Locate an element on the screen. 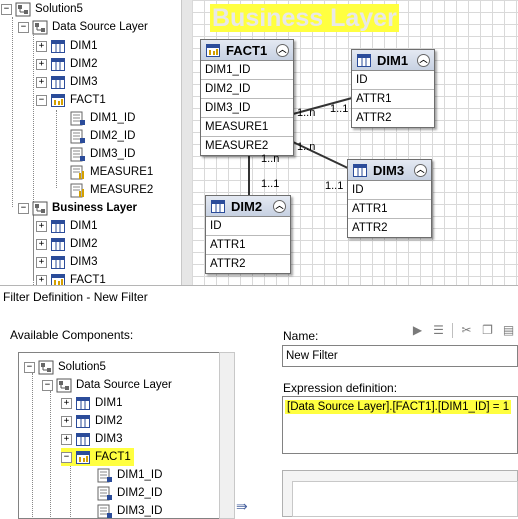 This screenshot has height=519, width=518. entity-field: DIM3_ID is located at coordinates (247, 108).